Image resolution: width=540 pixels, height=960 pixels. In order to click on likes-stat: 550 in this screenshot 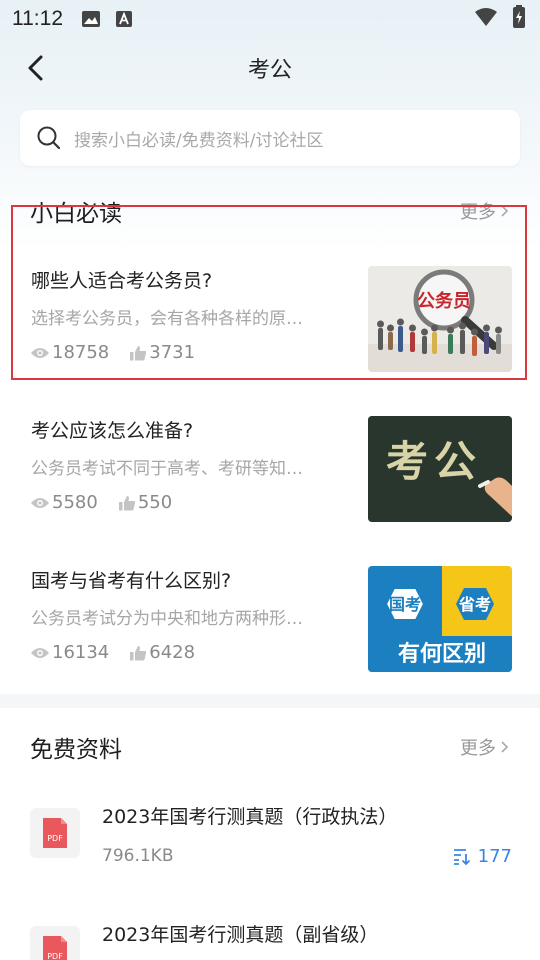, I will do `click(145, 502)`.